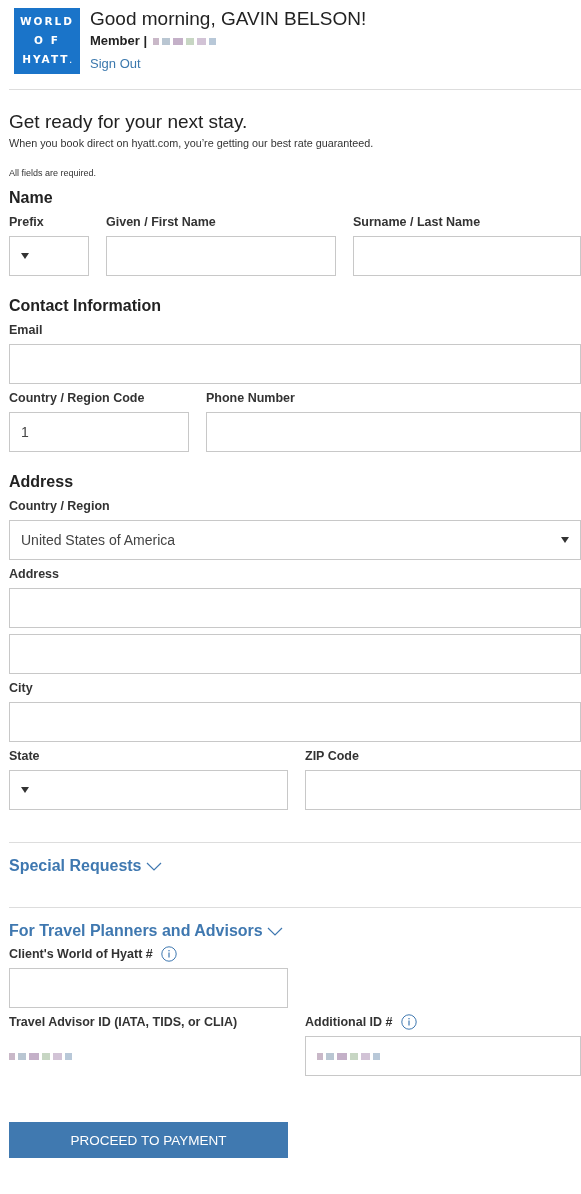  Describe the element at coordinates (31, 198) in the screenshot. I see `section-title: Name` at that location.